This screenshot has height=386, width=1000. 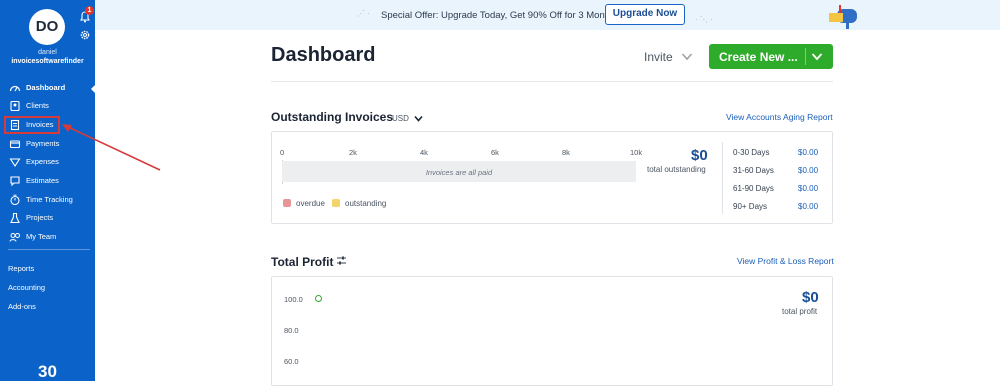 What do you see at coordinates (302, 262) in the screenshot?
I see `total-profit-title: Total Profit` at bounding box center [302, 262].